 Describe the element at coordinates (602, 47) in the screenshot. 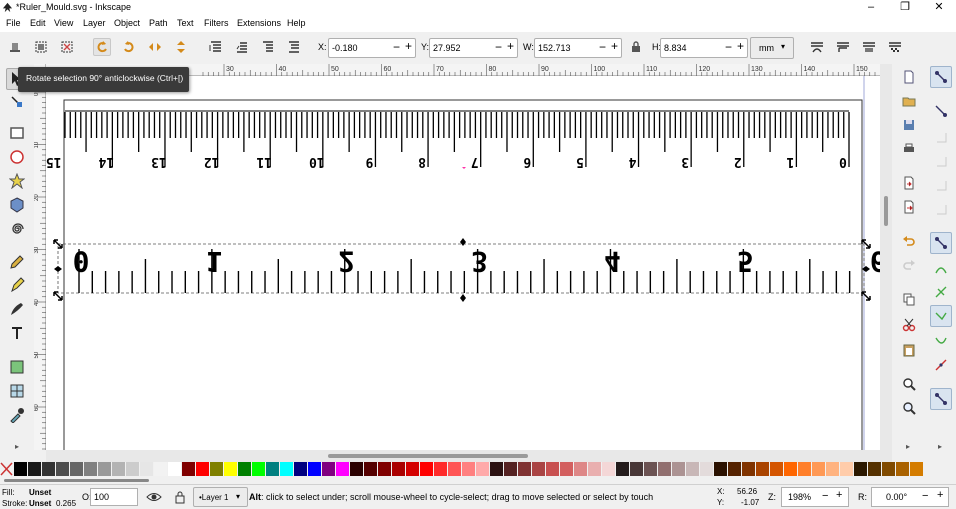

I see `w-decrement-button: −` at that location.